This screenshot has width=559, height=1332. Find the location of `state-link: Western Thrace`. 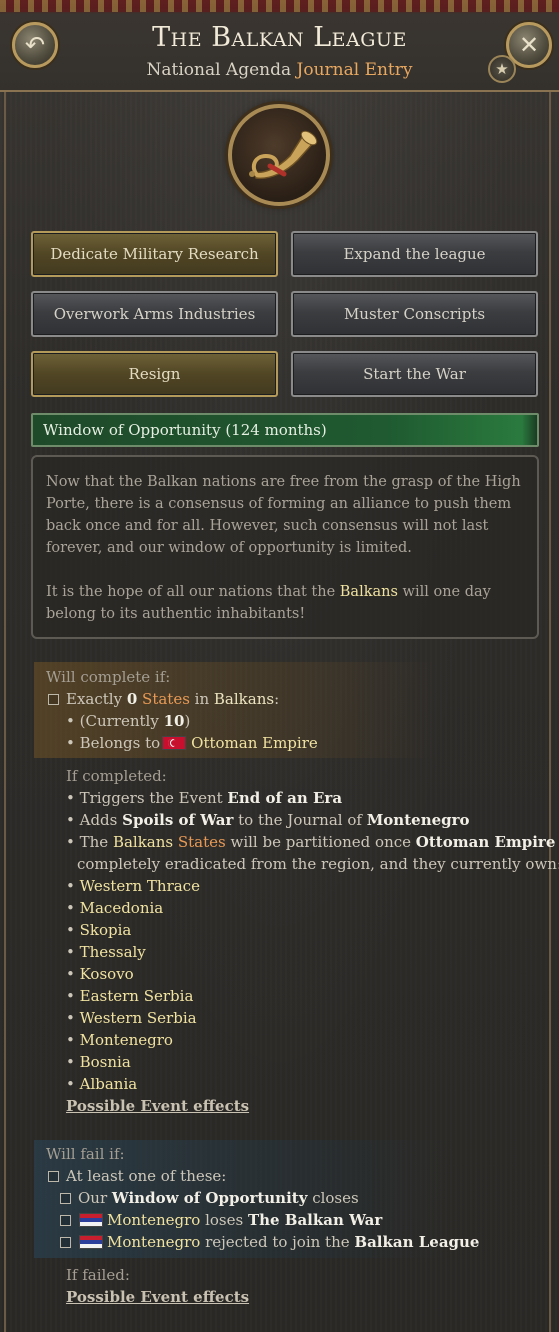

state-link: Western Thrace is located at coordinates (140, 886).